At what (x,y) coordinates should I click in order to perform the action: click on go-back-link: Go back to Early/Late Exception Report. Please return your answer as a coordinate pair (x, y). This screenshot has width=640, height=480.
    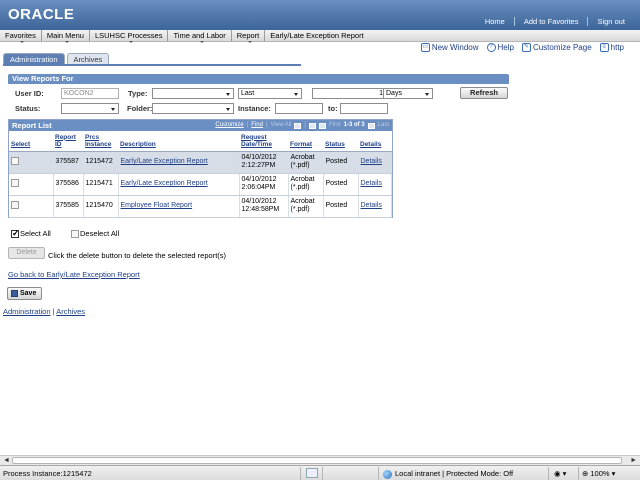
    Looking at the image, I should click on (74, 274).